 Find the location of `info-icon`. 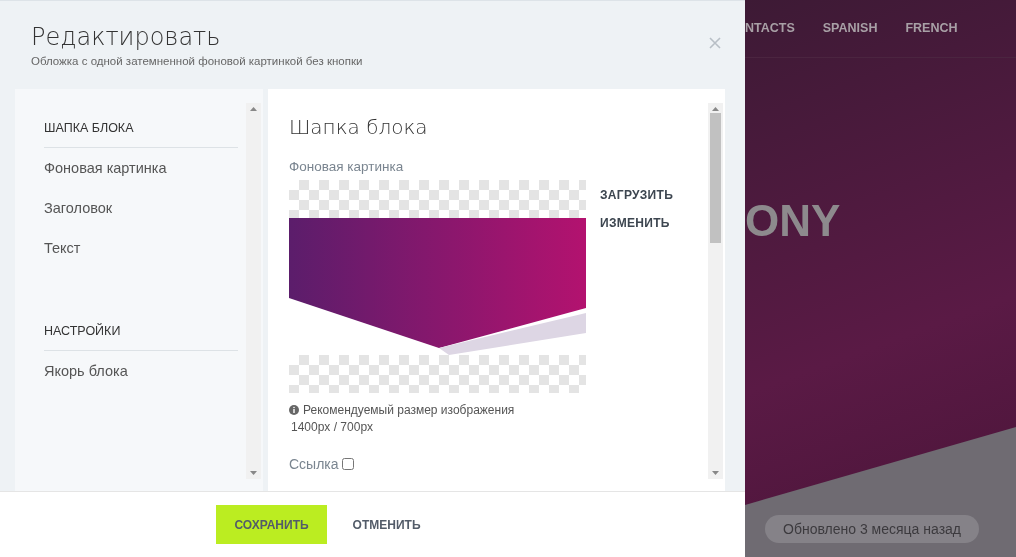

info-icon is located at coordinates (294, 410).